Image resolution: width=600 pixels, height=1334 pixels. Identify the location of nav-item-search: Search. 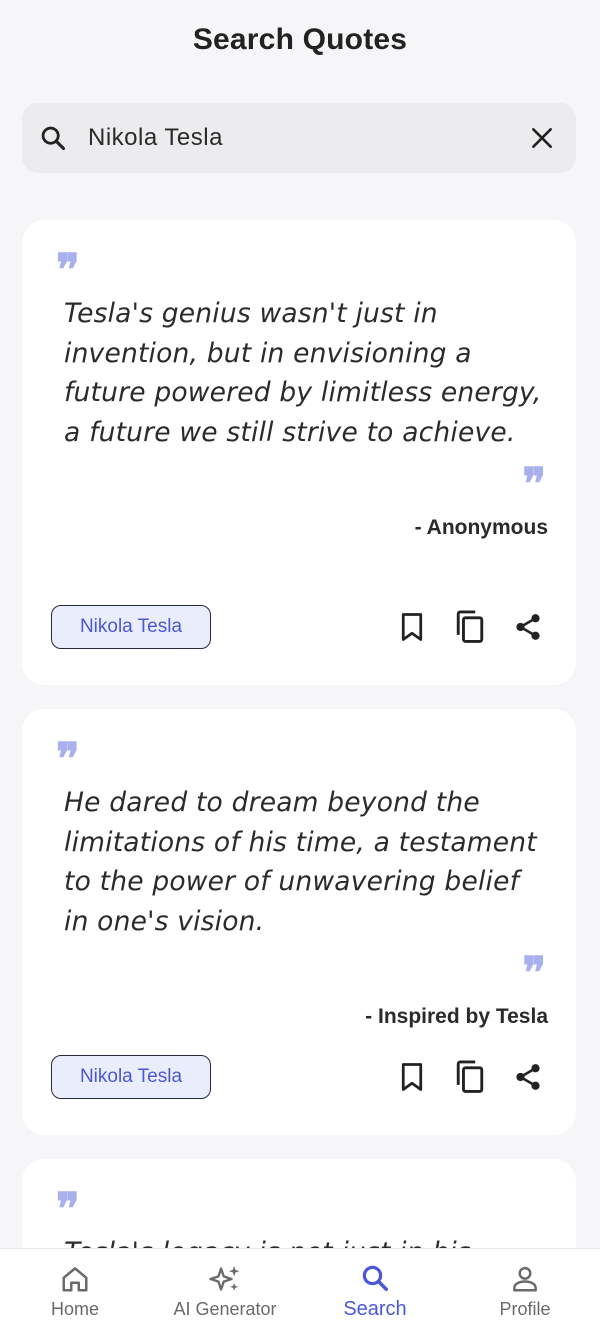
(375, 1291).